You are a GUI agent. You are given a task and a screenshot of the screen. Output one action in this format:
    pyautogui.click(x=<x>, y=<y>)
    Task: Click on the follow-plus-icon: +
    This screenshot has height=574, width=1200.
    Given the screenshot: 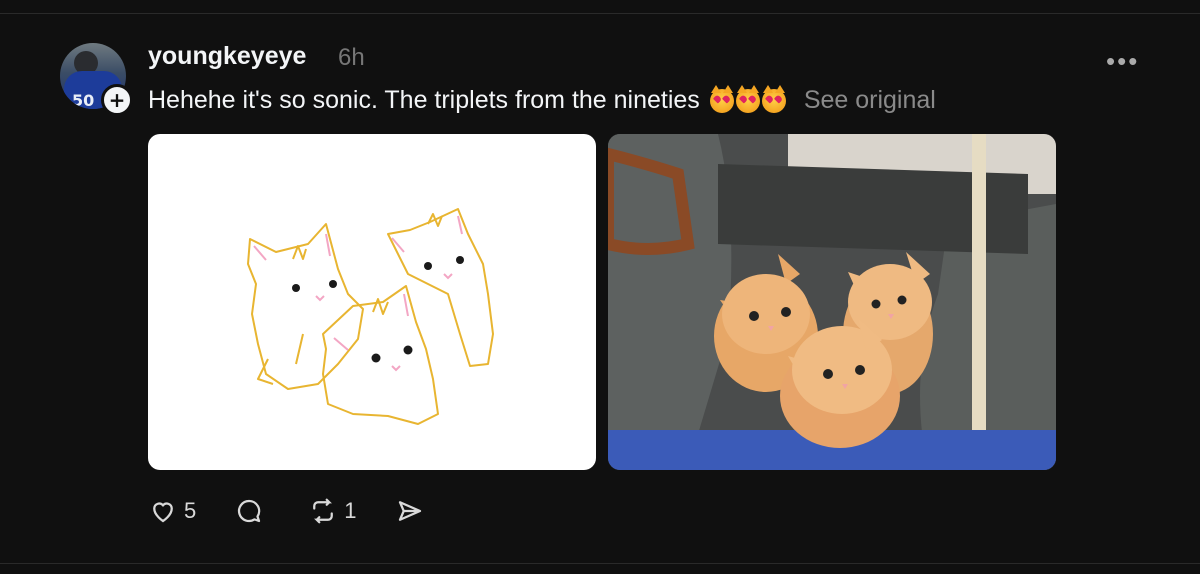 What is the action you would take?
    pyautogui.click(x=117, y=100)
    